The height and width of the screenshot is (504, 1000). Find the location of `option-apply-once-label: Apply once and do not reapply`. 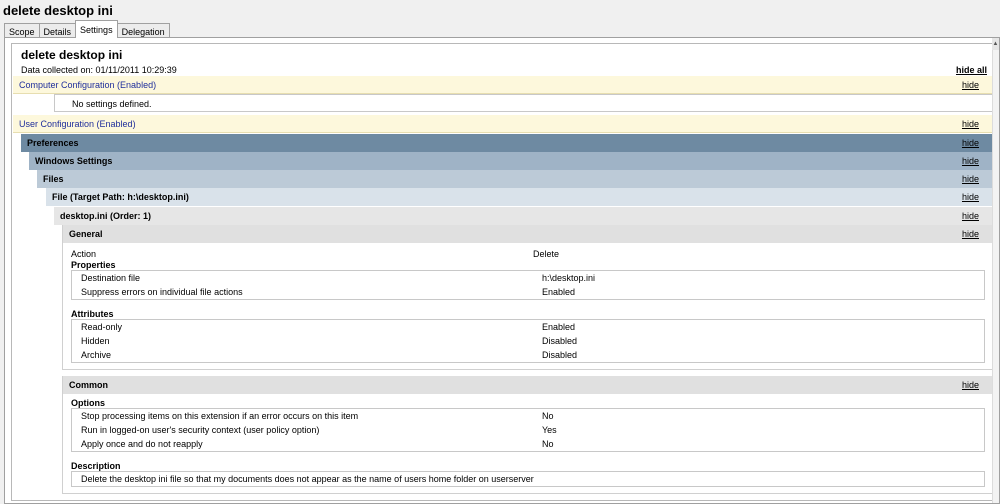

option-apply-once-label: Apply once and do not reapply is located at coordinates (142, 444).